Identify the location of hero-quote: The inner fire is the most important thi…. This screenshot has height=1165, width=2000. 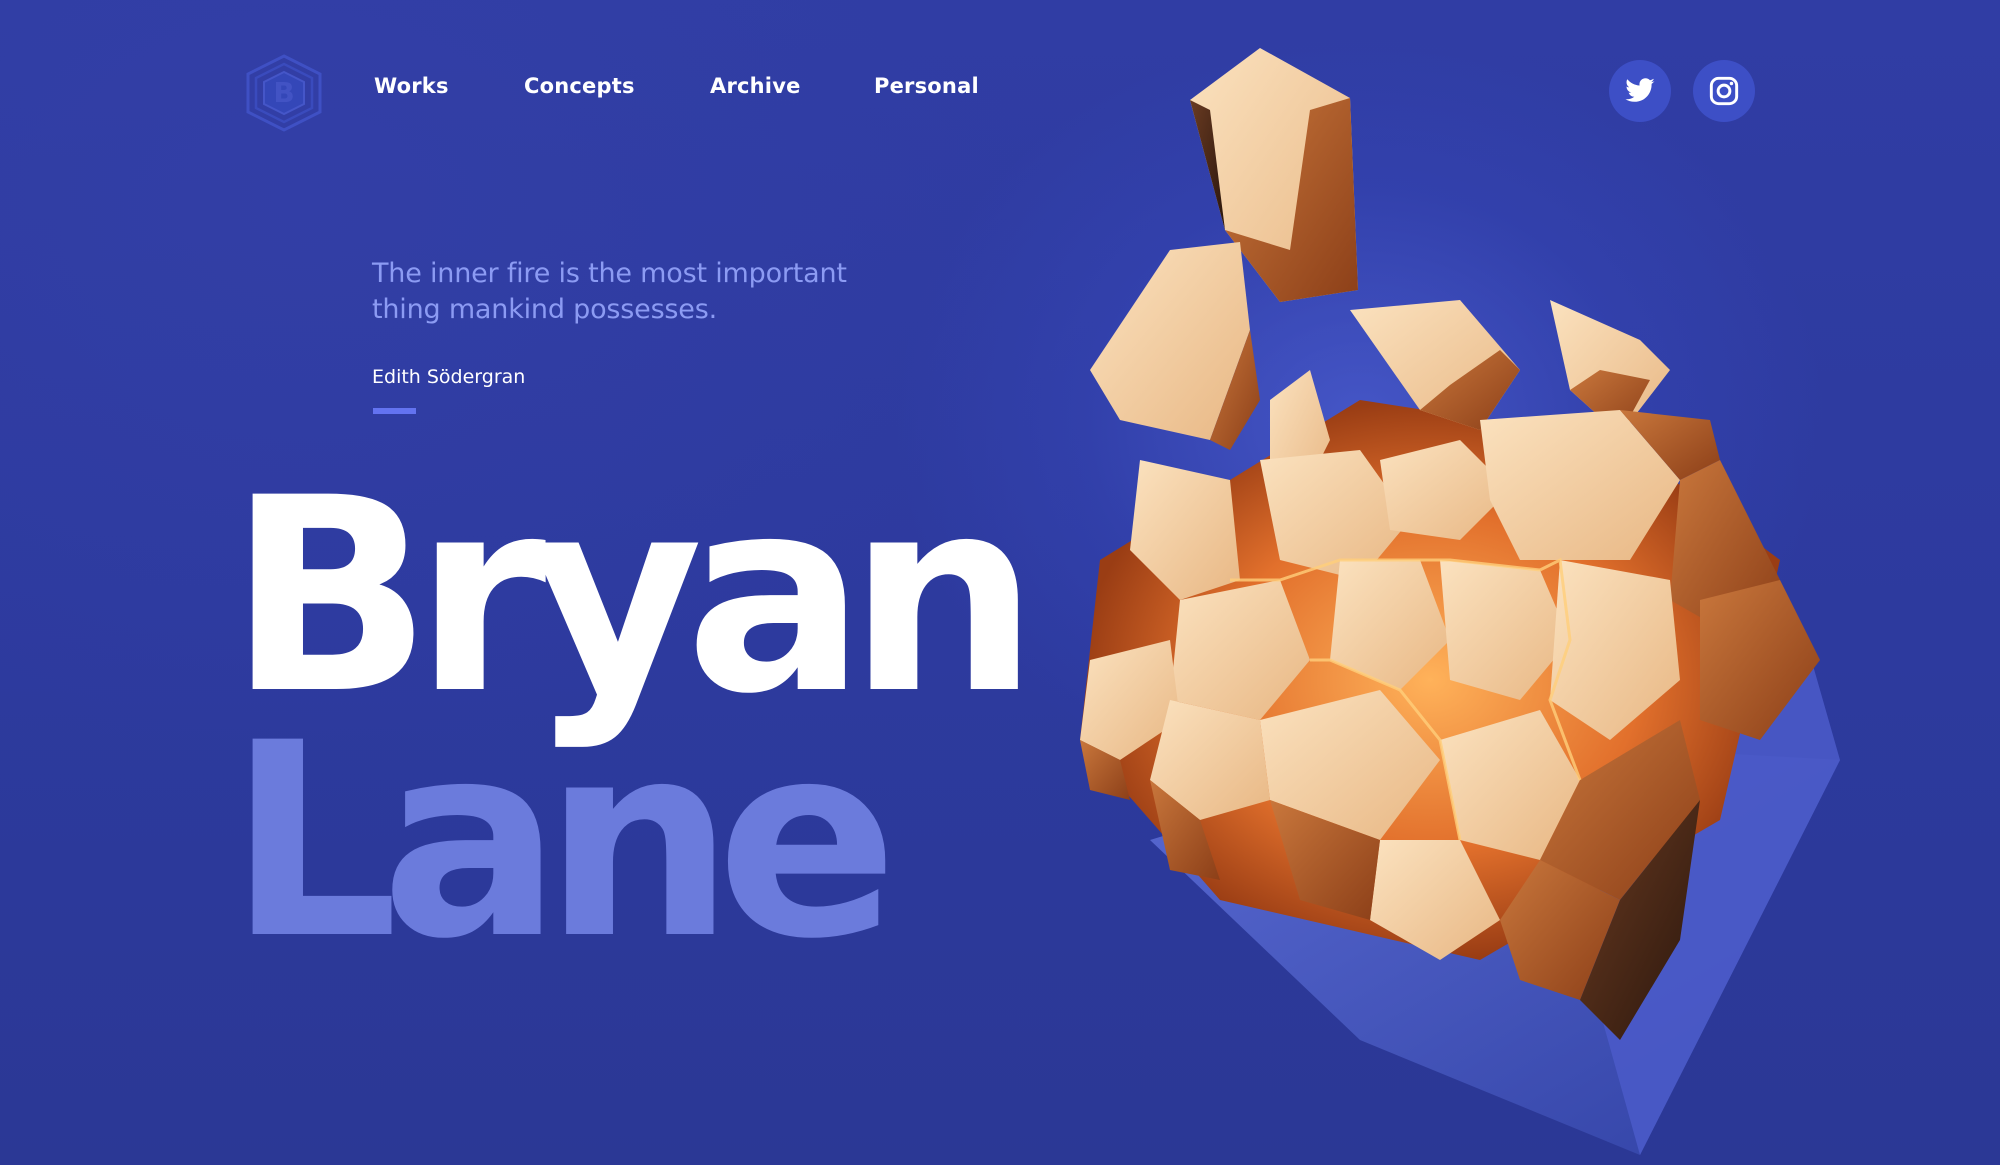
(652, 292).